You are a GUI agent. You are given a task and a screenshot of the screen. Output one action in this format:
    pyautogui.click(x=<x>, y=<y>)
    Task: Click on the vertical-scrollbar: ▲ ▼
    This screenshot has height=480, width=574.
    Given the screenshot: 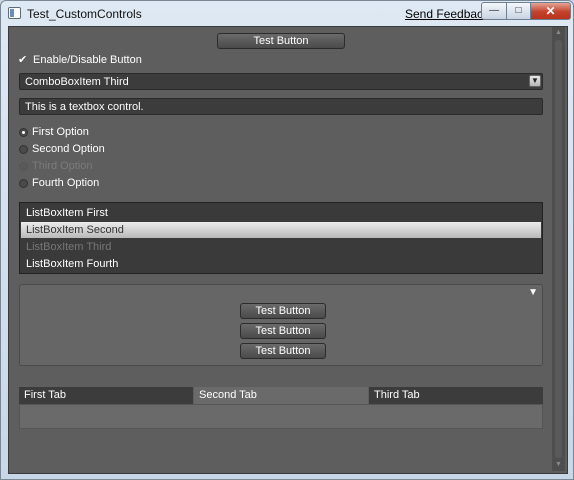 What is the action you would take?
    pyautogui.click(x=558, y=249)
    